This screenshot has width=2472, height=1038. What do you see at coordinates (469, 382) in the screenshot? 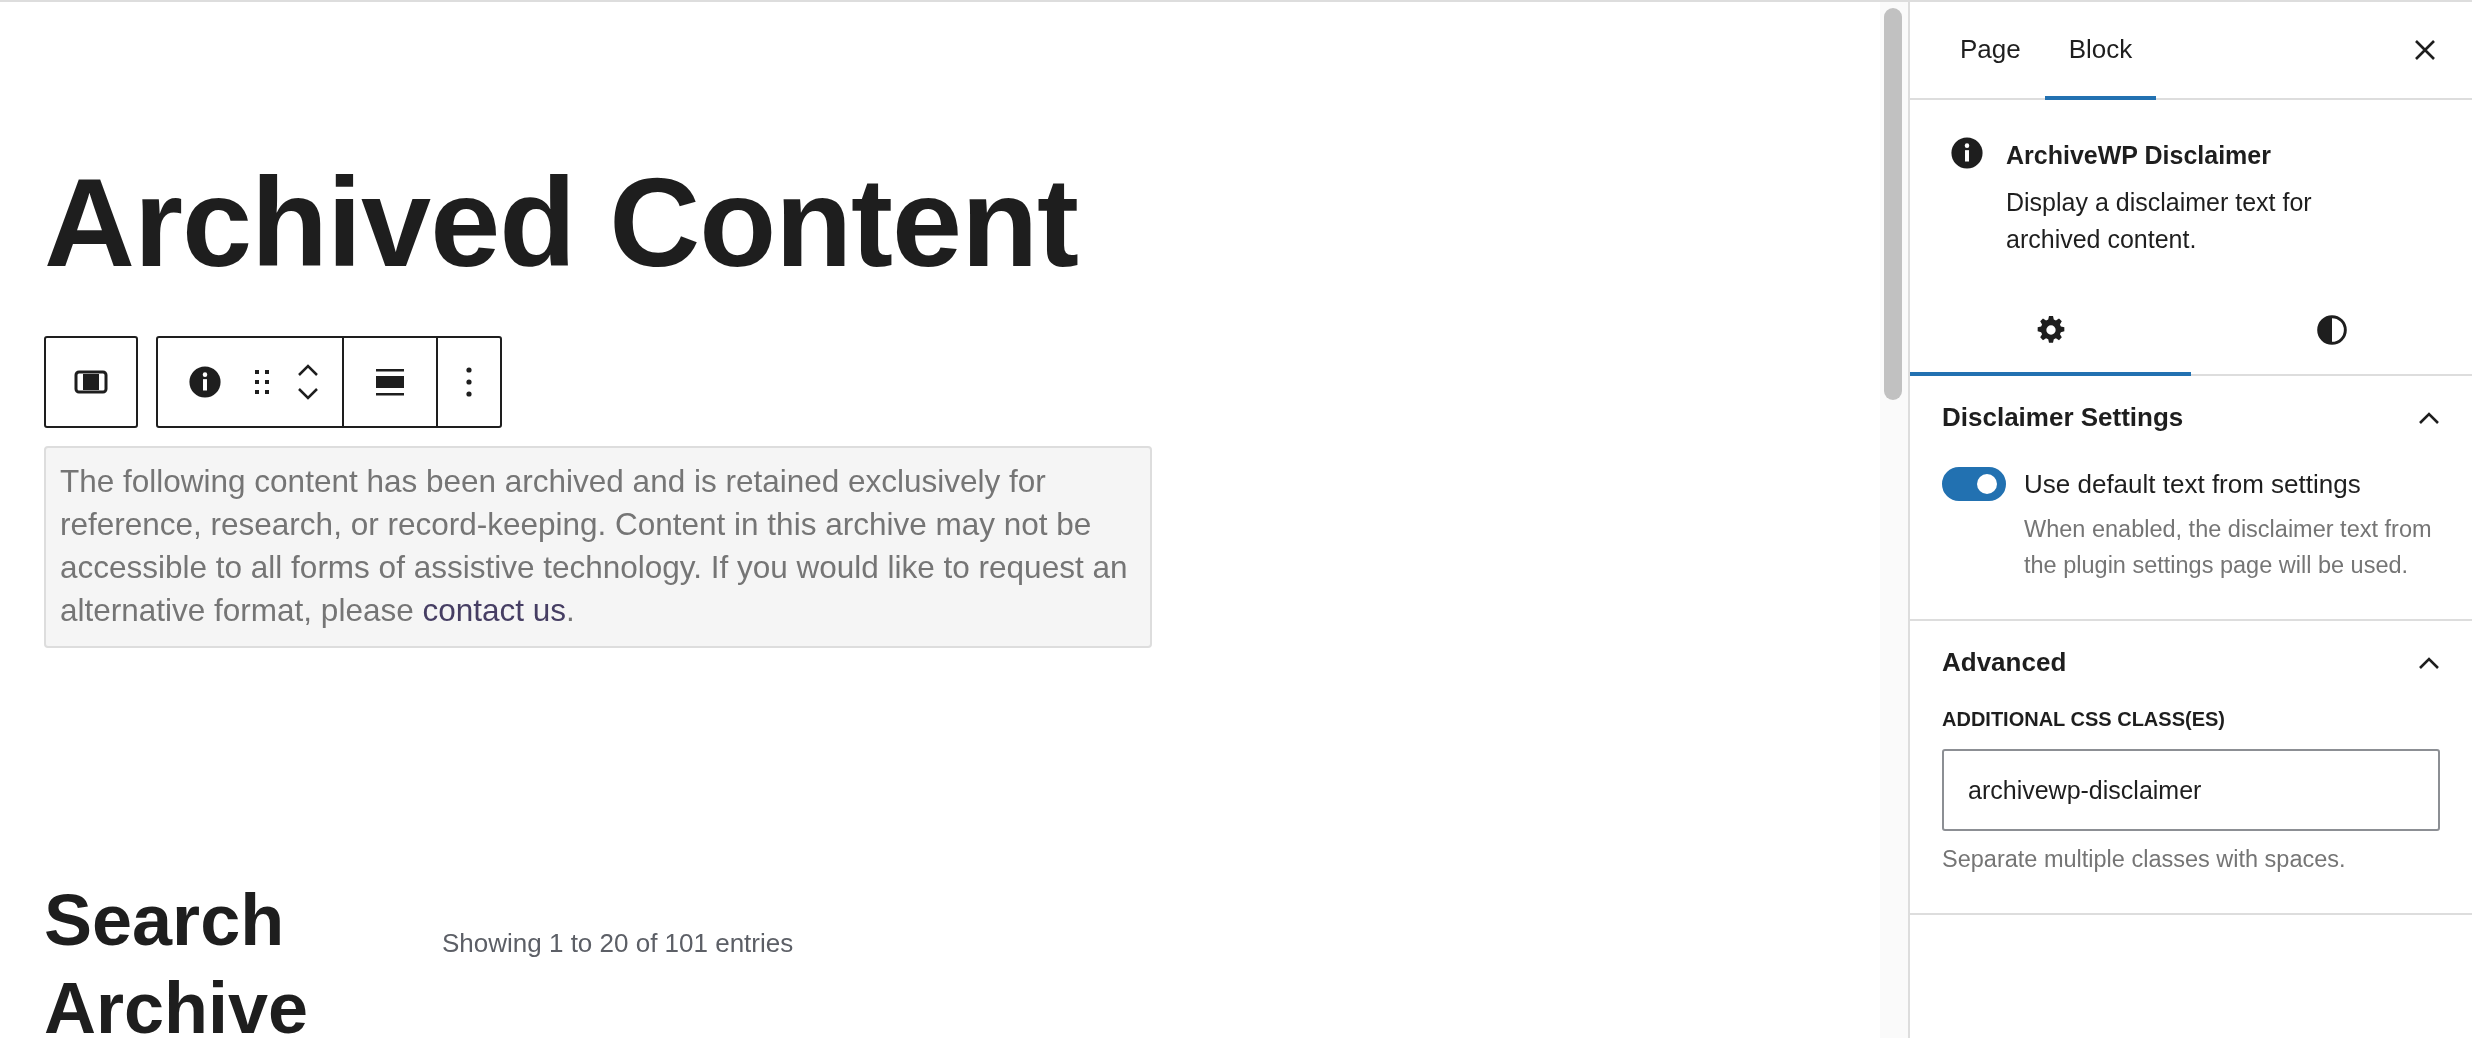
I see `more-icon` at bounding box center [469, 382].